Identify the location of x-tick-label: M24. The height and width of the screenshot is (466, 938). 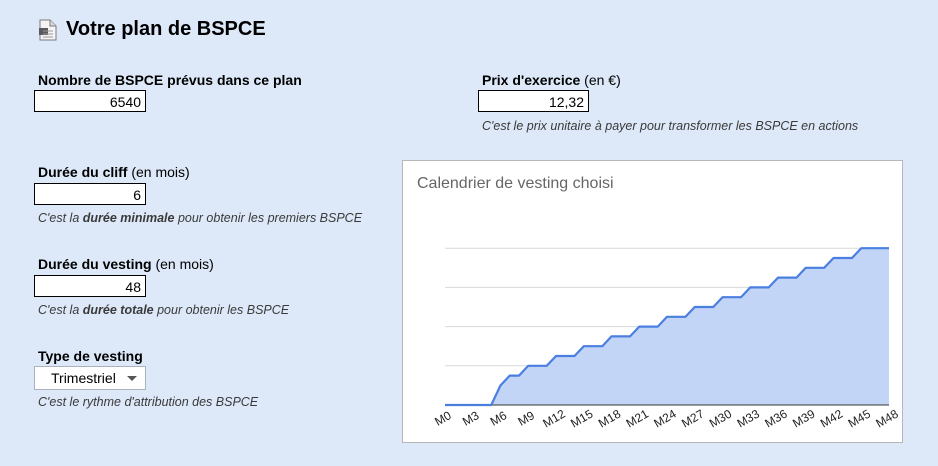
(664, 418).